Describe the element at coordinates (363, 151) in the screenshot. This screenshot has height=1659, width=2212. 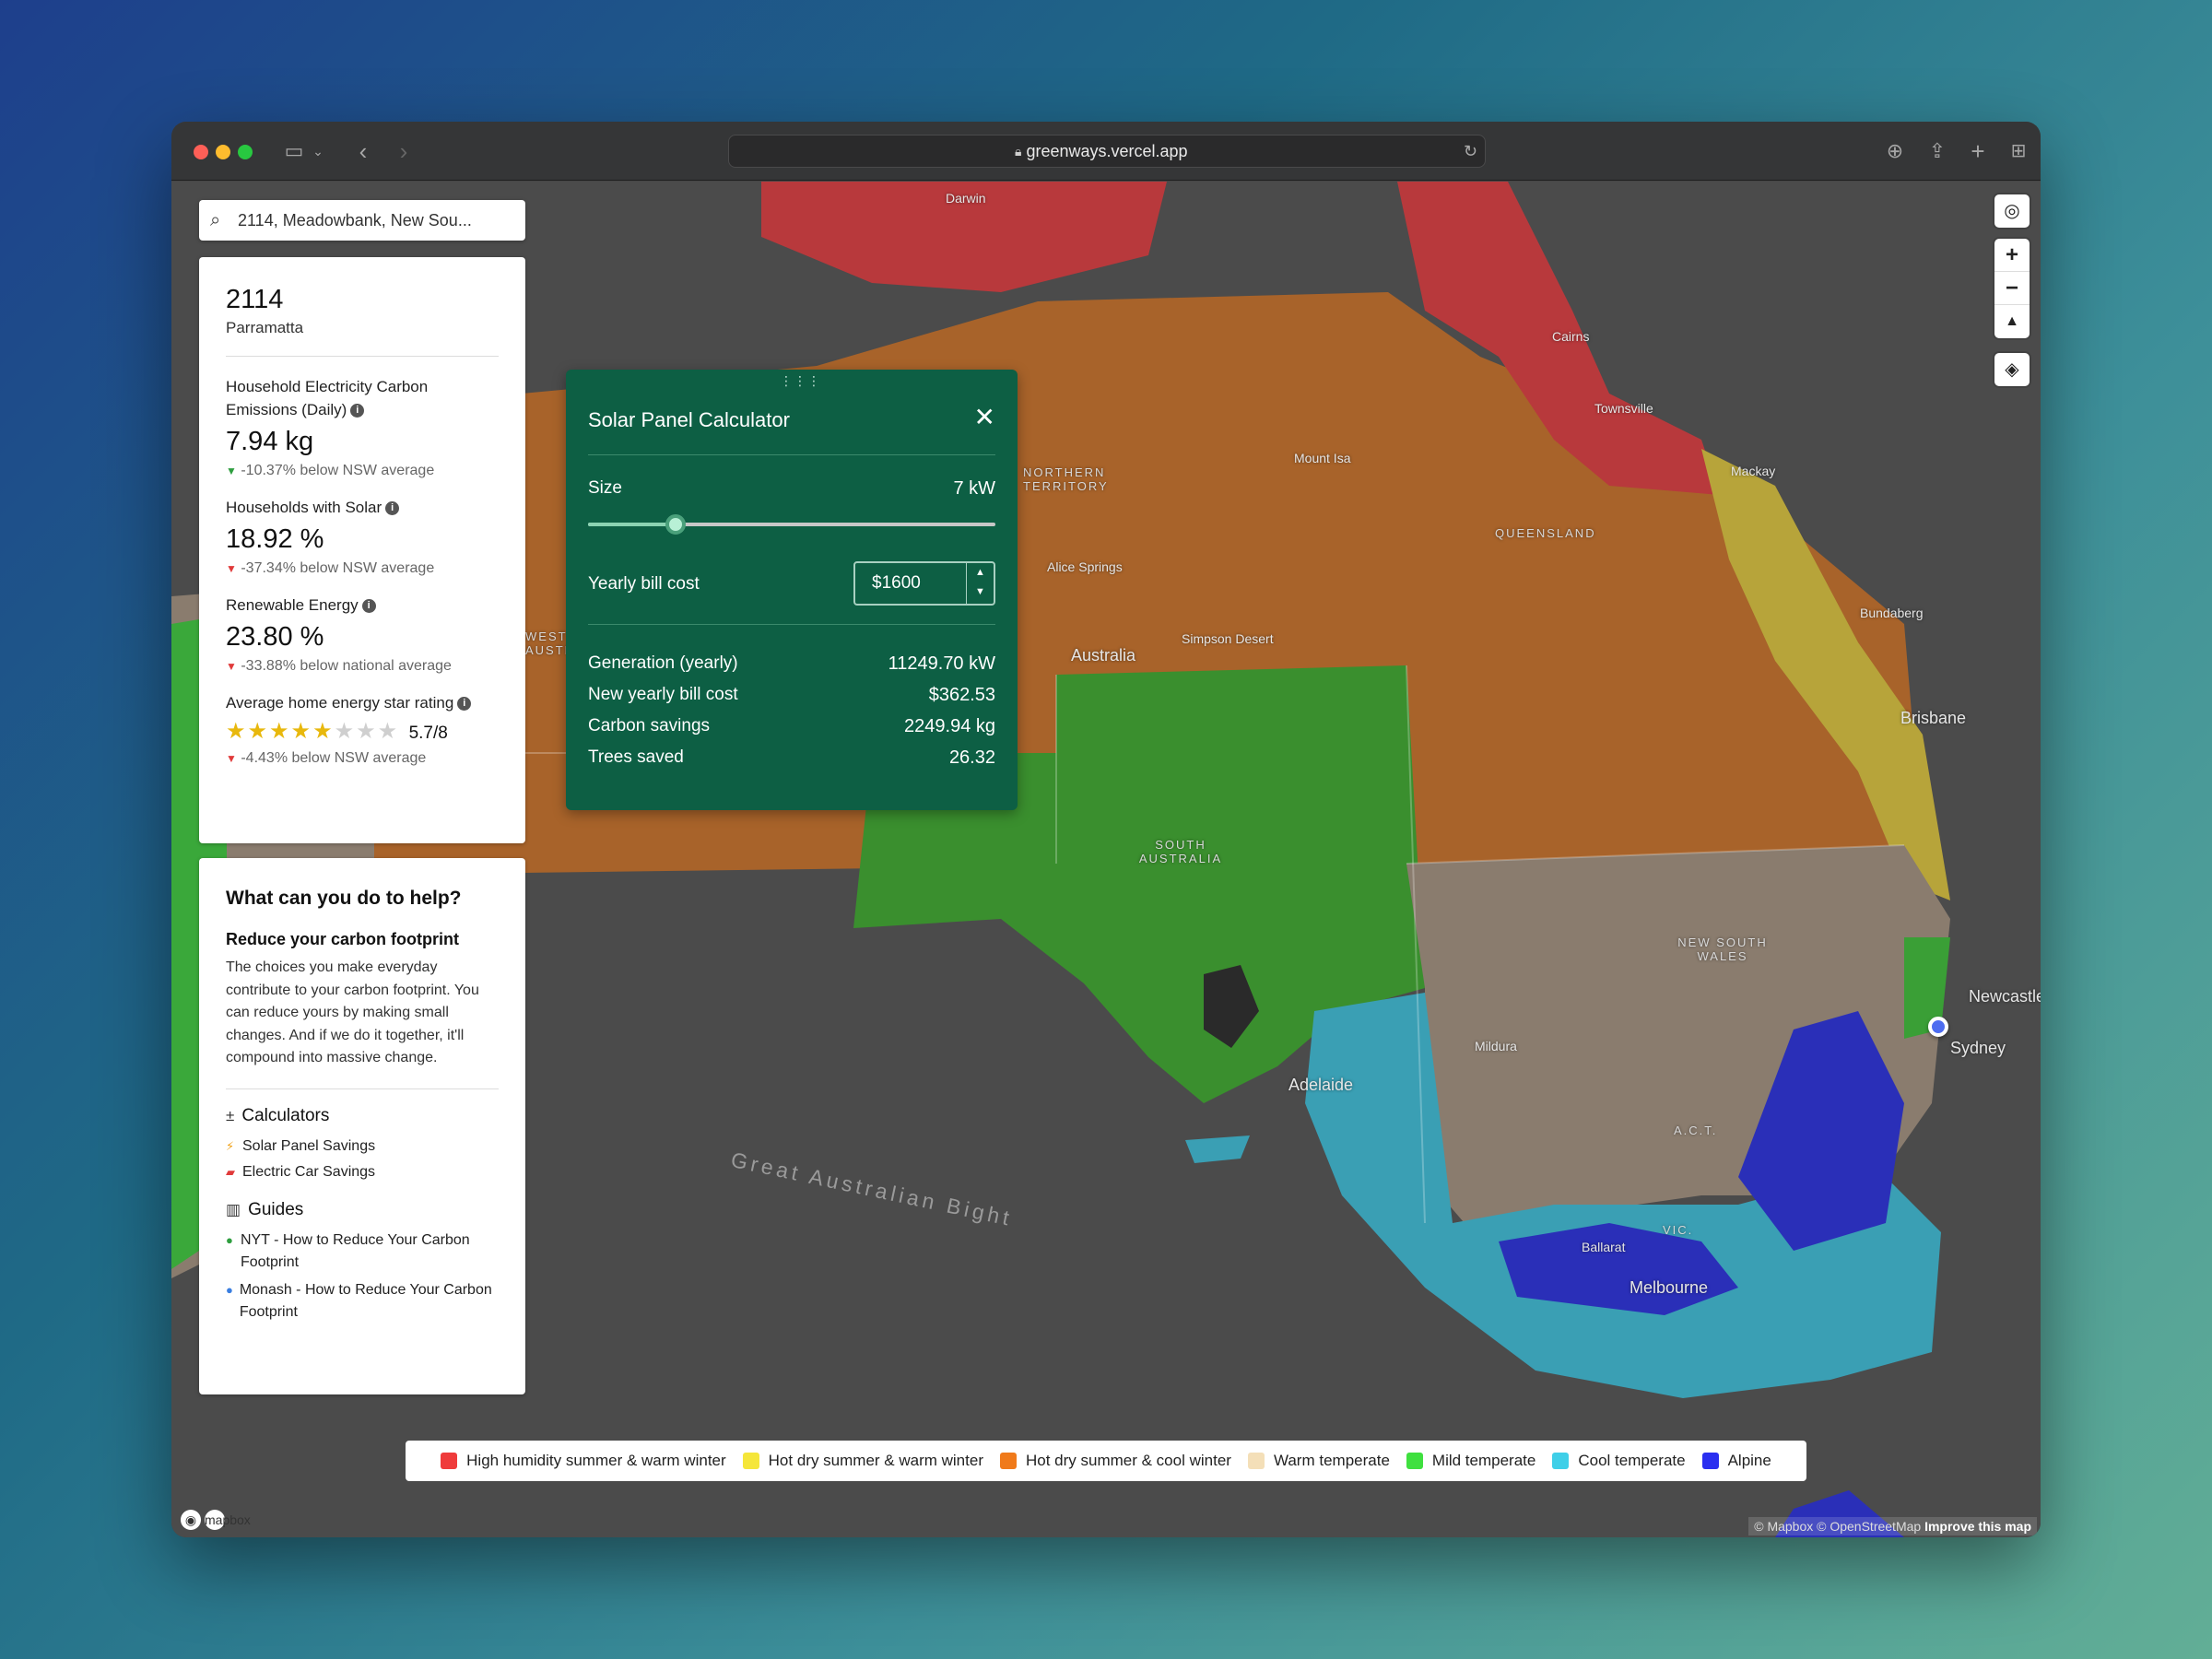
I see `back-icon: ‹` at that location.